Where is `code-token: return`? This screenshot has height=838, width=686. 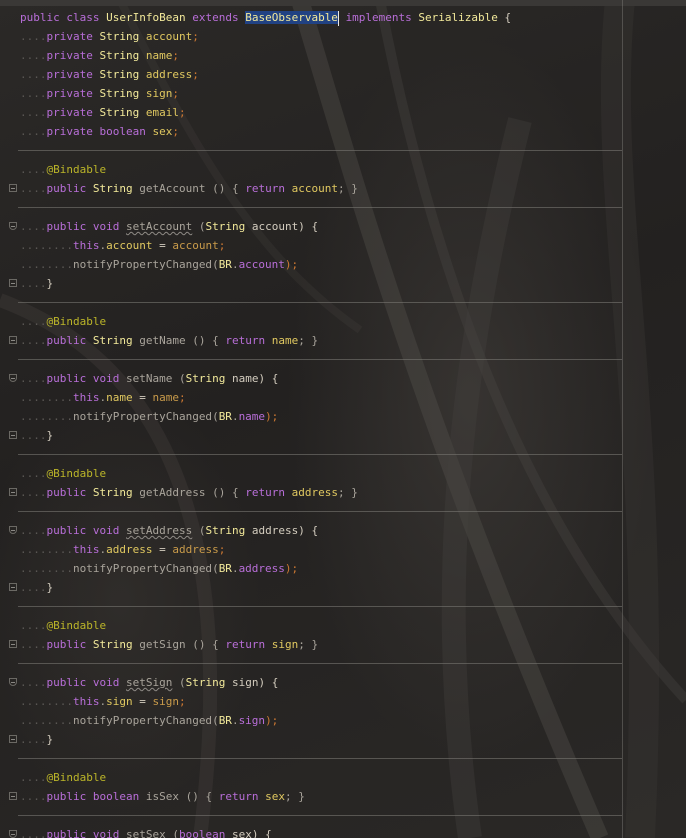
code-token: return is located at coordinates (238, 796).